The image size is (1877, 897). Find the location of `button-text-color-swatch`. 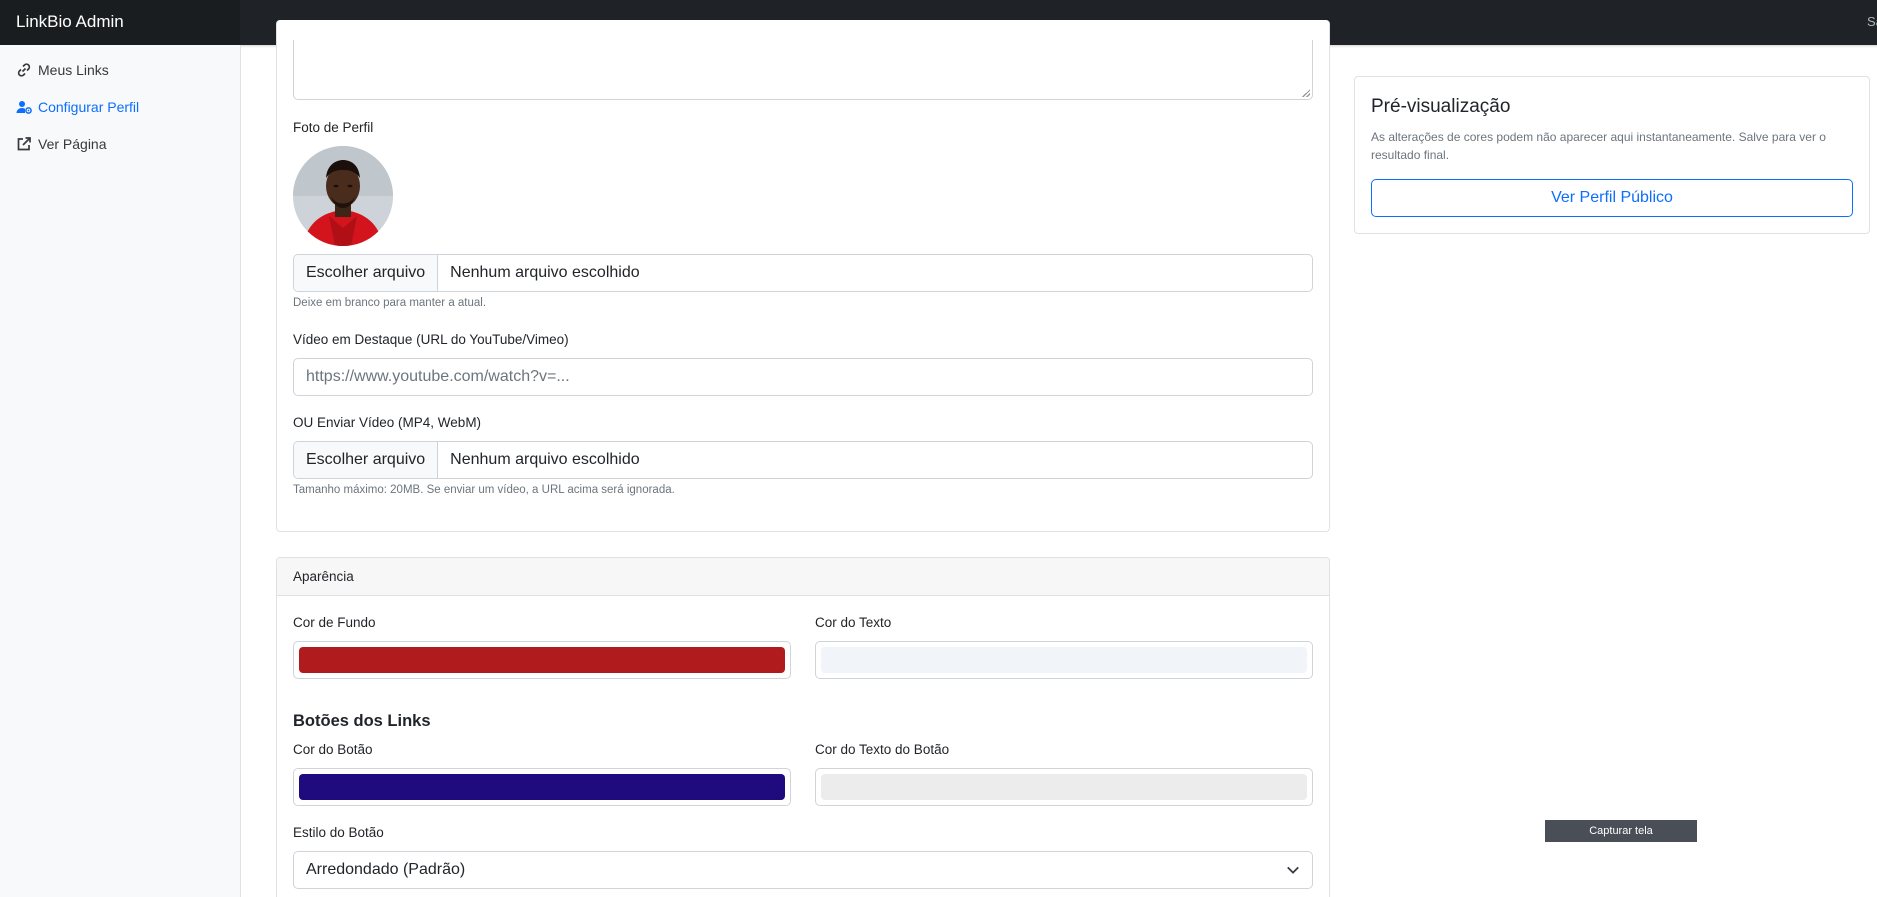

button-text-color-swatch is located at coordinates (1064, 787).